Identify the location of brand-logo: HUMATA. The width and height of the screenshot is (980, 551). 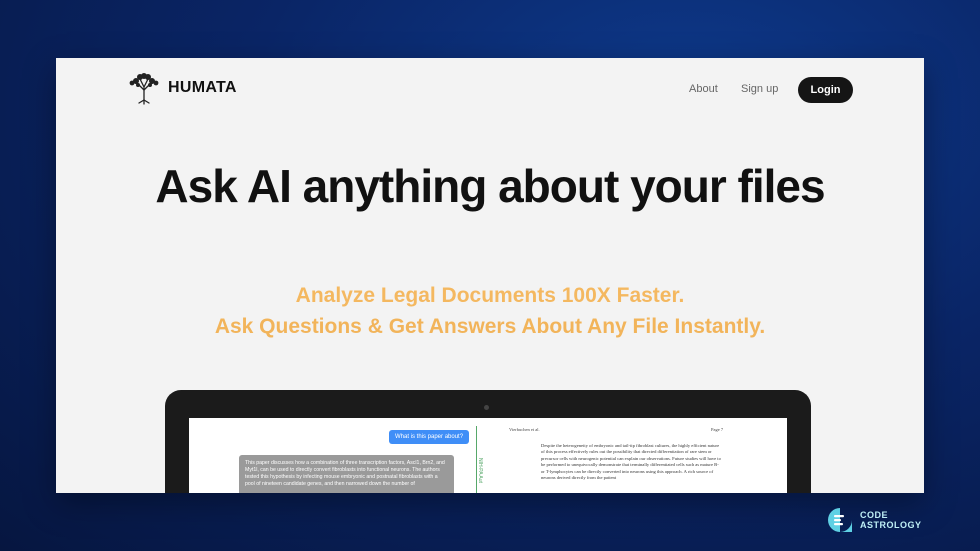
(181, 88).